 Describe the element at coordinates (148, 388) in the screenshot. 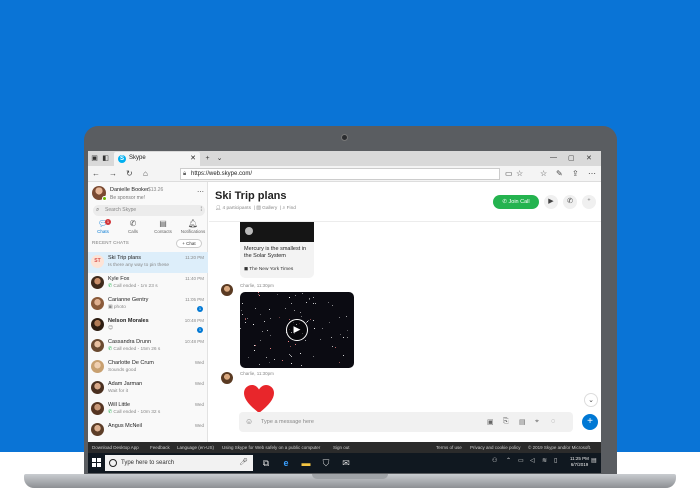

I see `chat-list-item: Adam Jarman Wait for it Wed` at that location.